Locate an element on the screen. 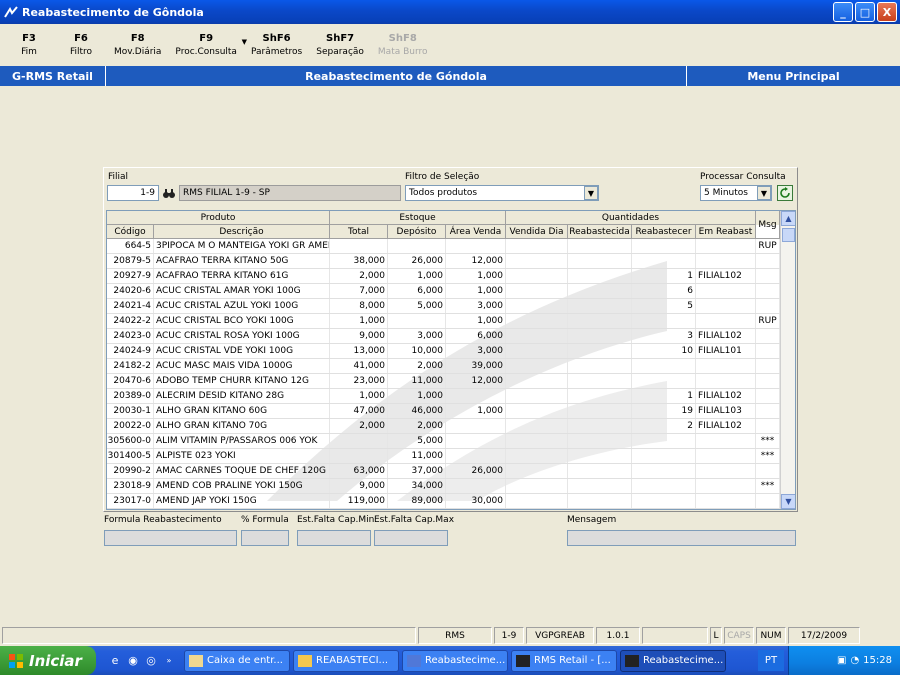 The height and width of the screenshot is (675, 900). window-titlebar: Reabastecimento de Gôndola _ □ X is located at coordinates (450, 12).